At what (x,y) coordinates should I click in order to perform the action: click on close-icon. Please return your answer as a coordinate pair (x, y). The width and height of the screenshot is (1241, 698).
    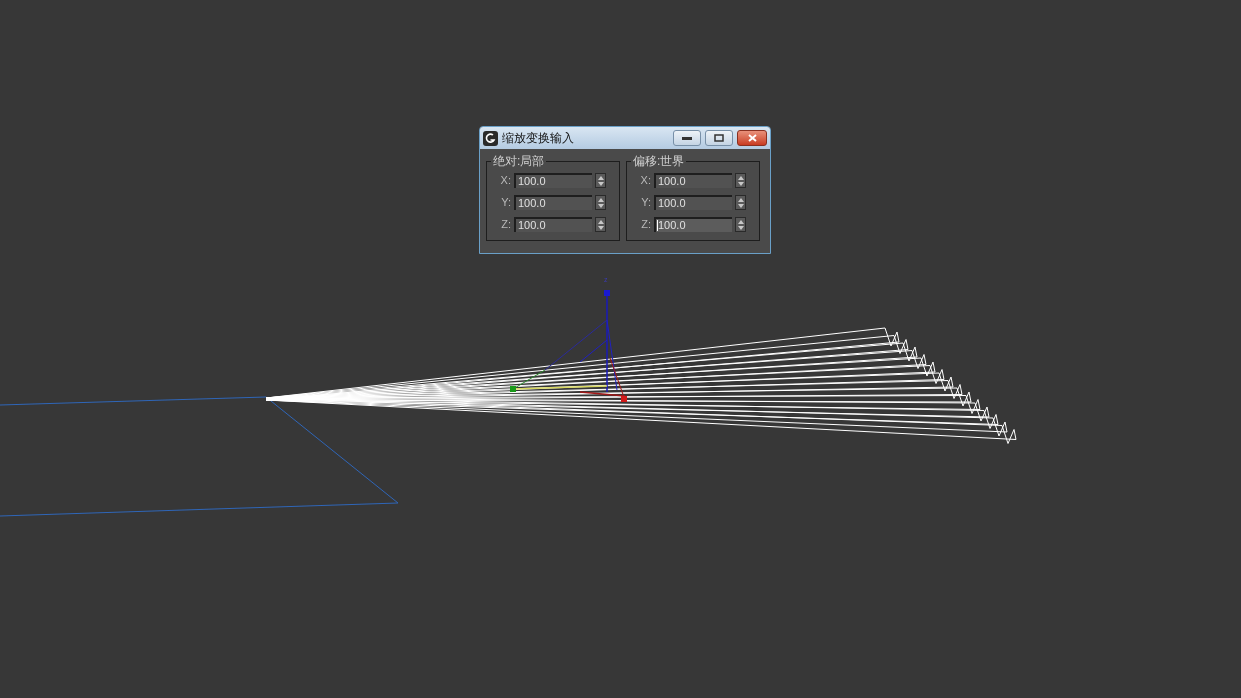
    Looking at the image, I should click on (752, 138).